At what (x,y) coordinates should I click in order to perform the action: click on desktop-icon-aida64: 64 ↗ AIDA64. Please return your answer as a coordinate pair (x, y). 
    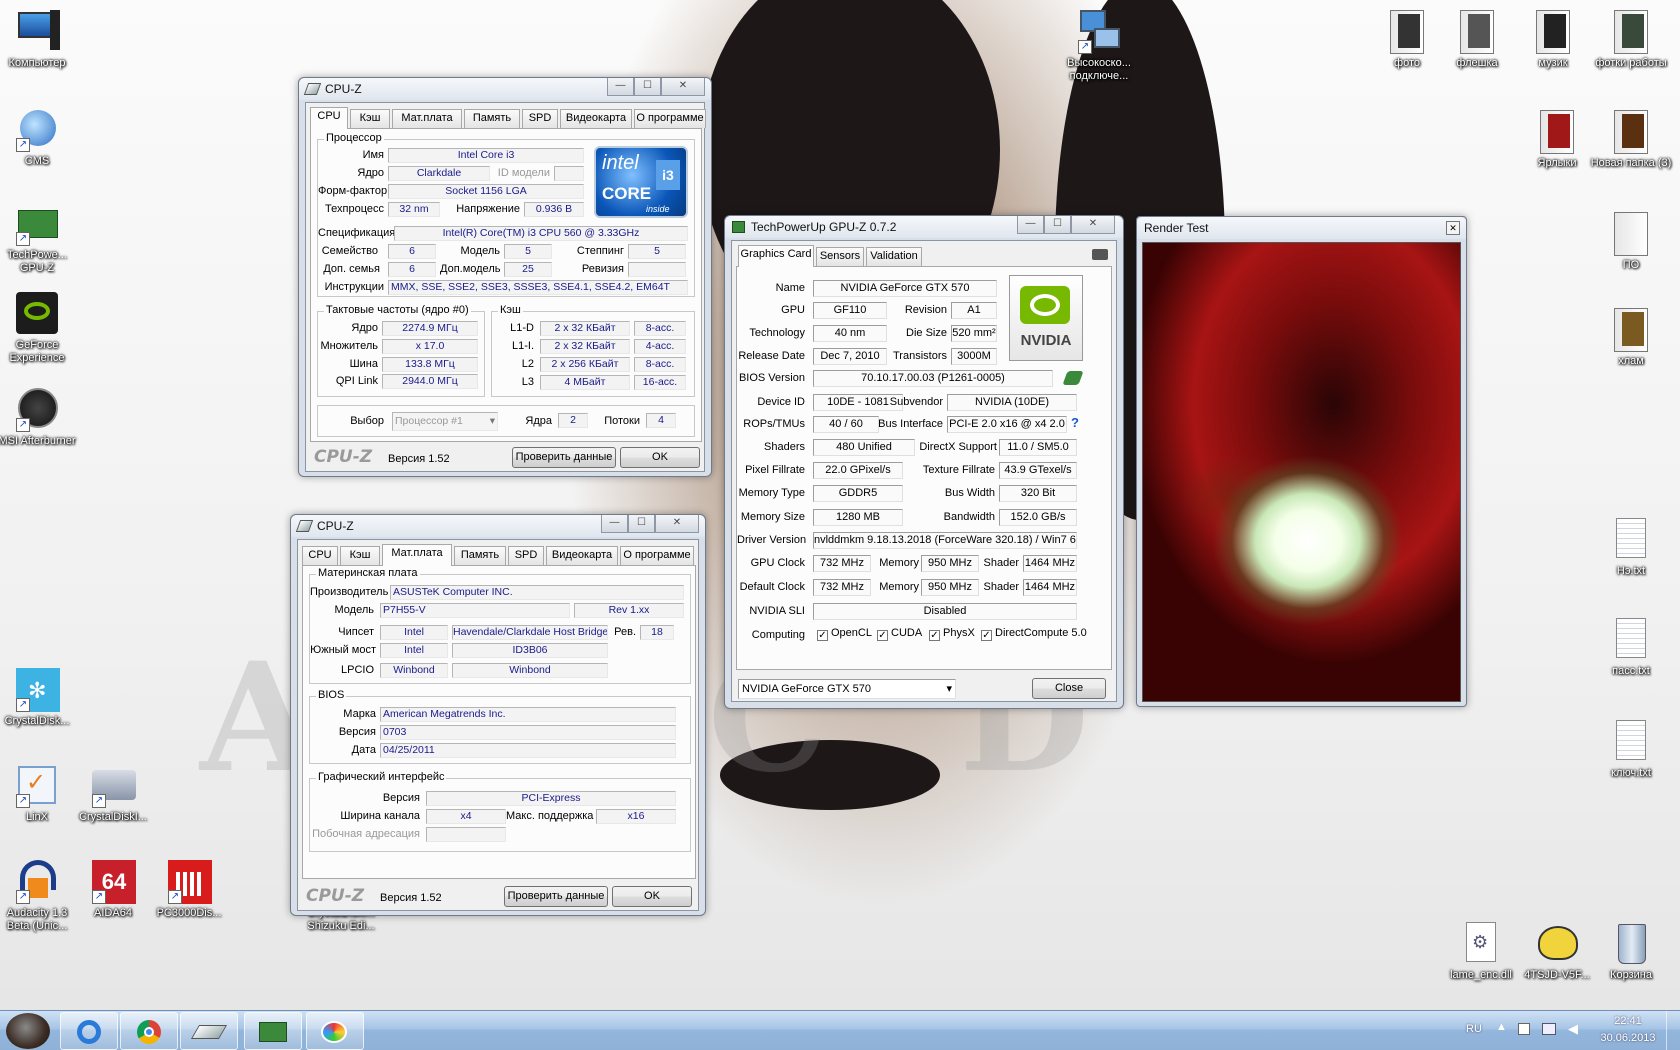
    Looking at the image, I should click on (113, 889).